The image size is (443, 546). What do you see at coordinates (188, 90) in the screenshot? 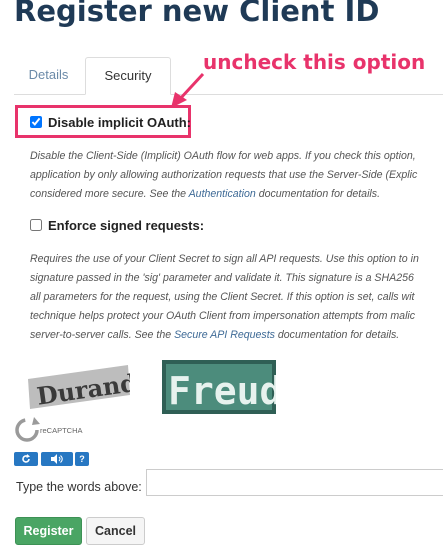
I see `annotation-arrow-icon` at bounding box center [188, 90].